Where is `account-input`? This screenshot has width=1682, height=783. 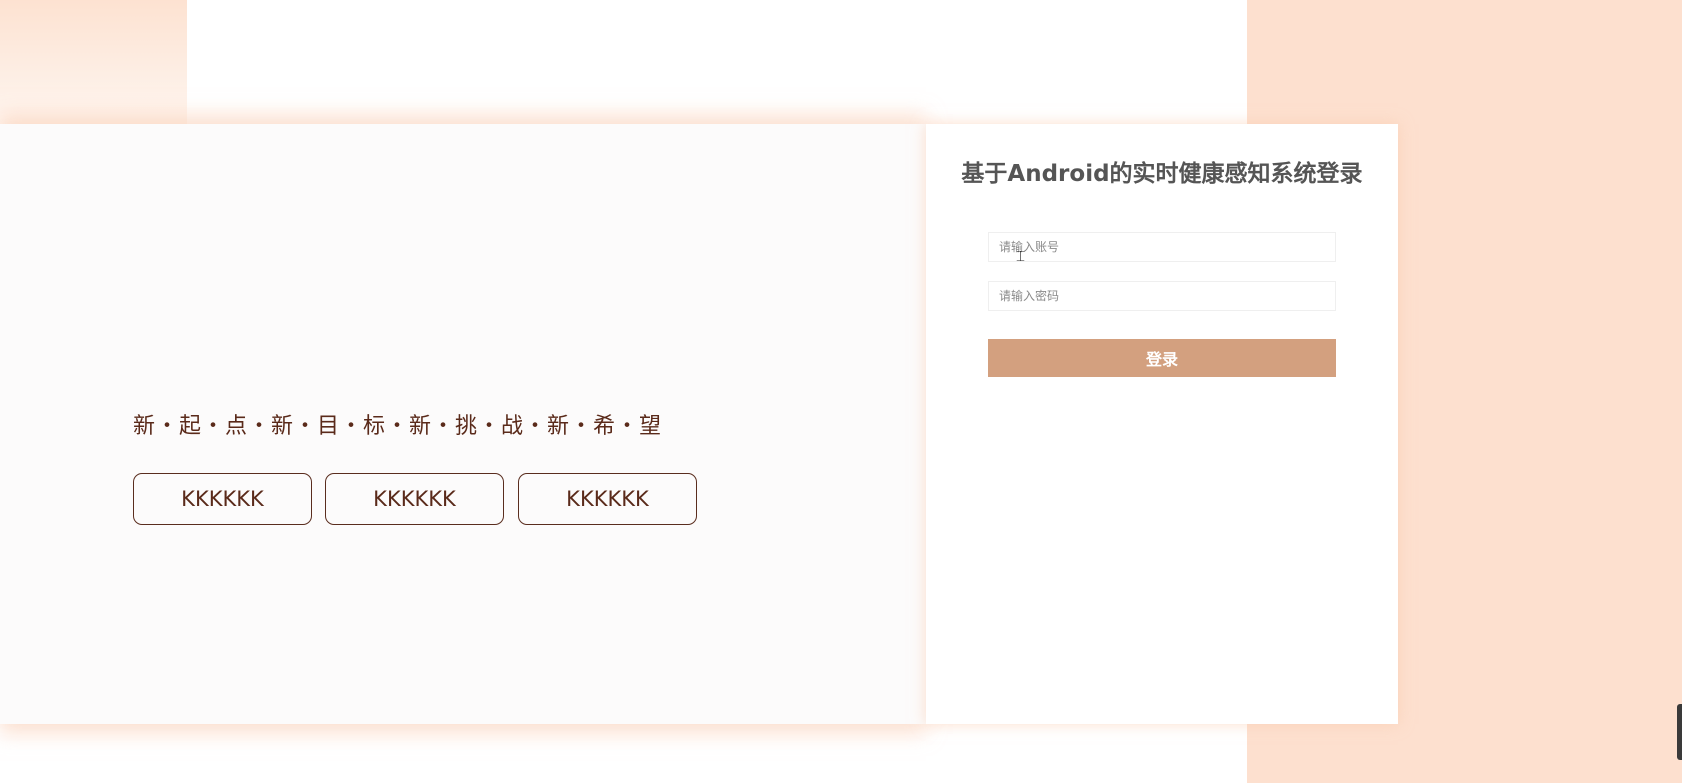
account-input is located at coordinates (1162, 247).